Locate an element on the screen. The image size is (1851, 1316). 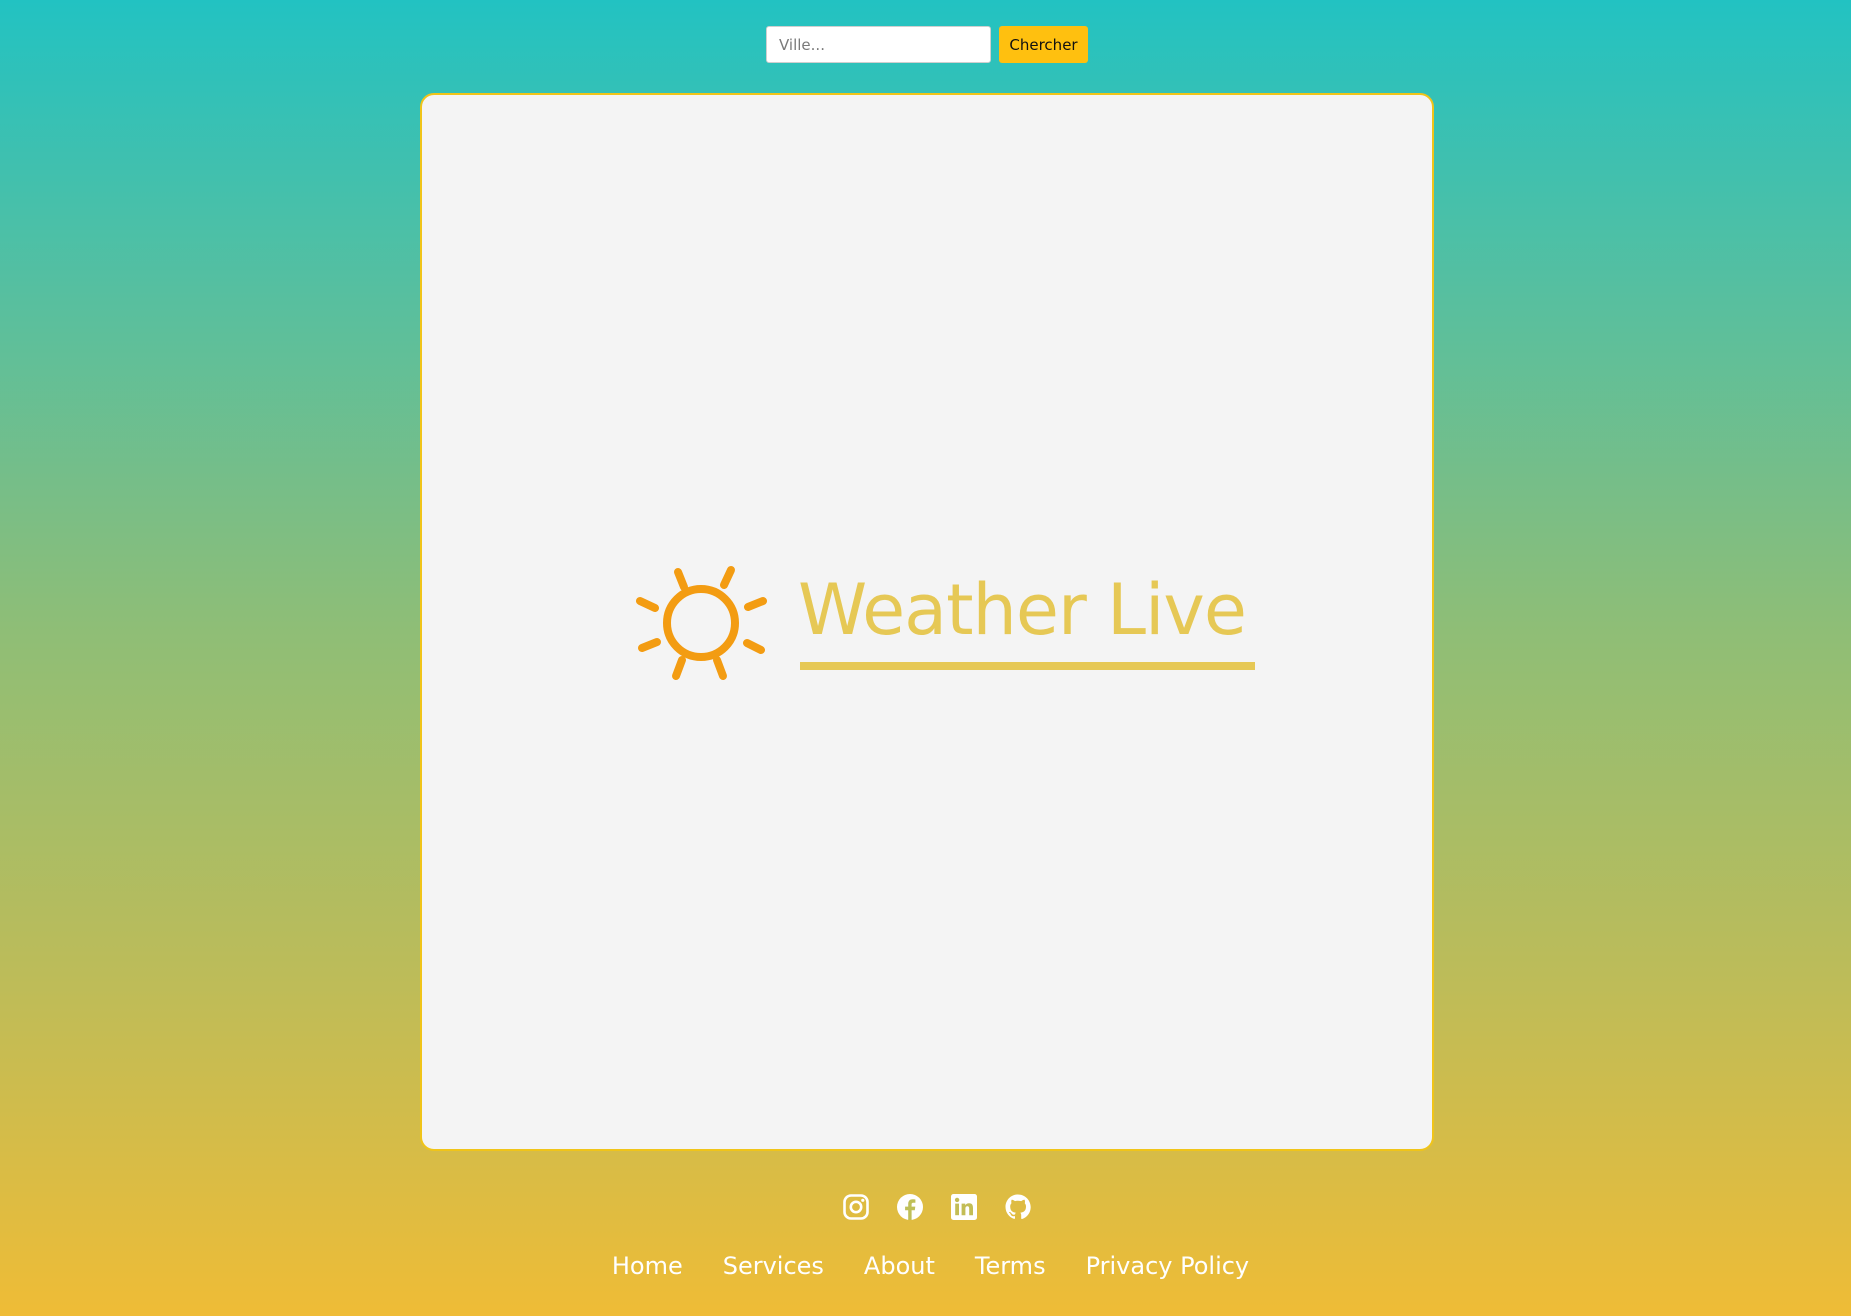
footer-link-terms: Terms is located at coordinates (1010, 1266).